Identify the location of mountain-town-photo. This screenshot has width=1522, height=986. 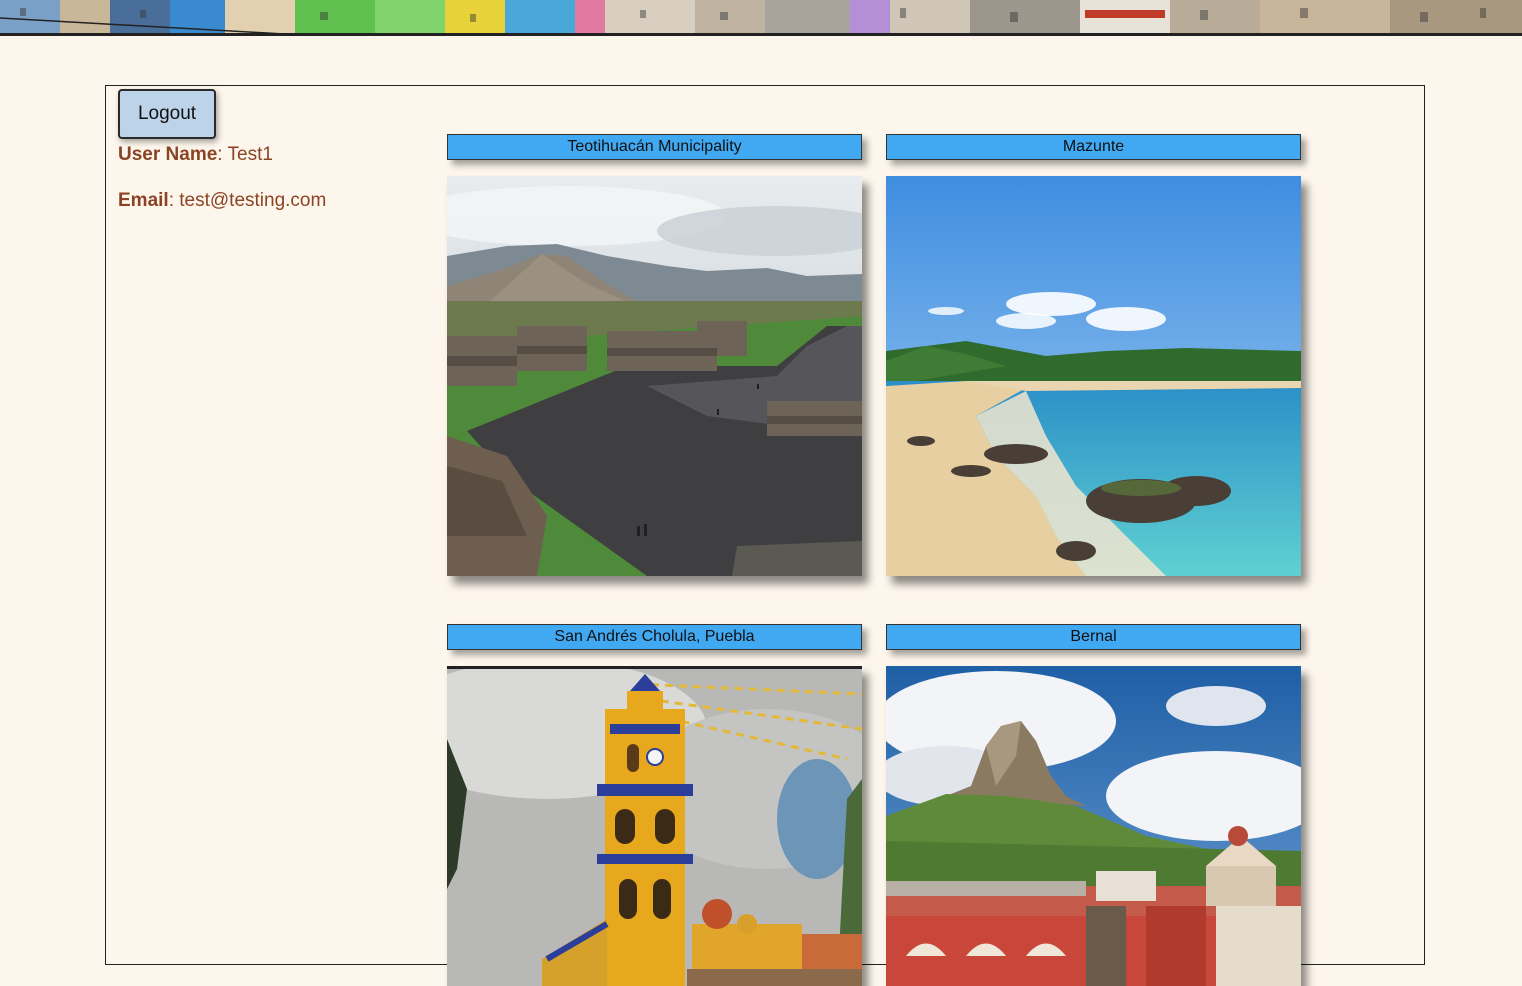
(1093, 826).